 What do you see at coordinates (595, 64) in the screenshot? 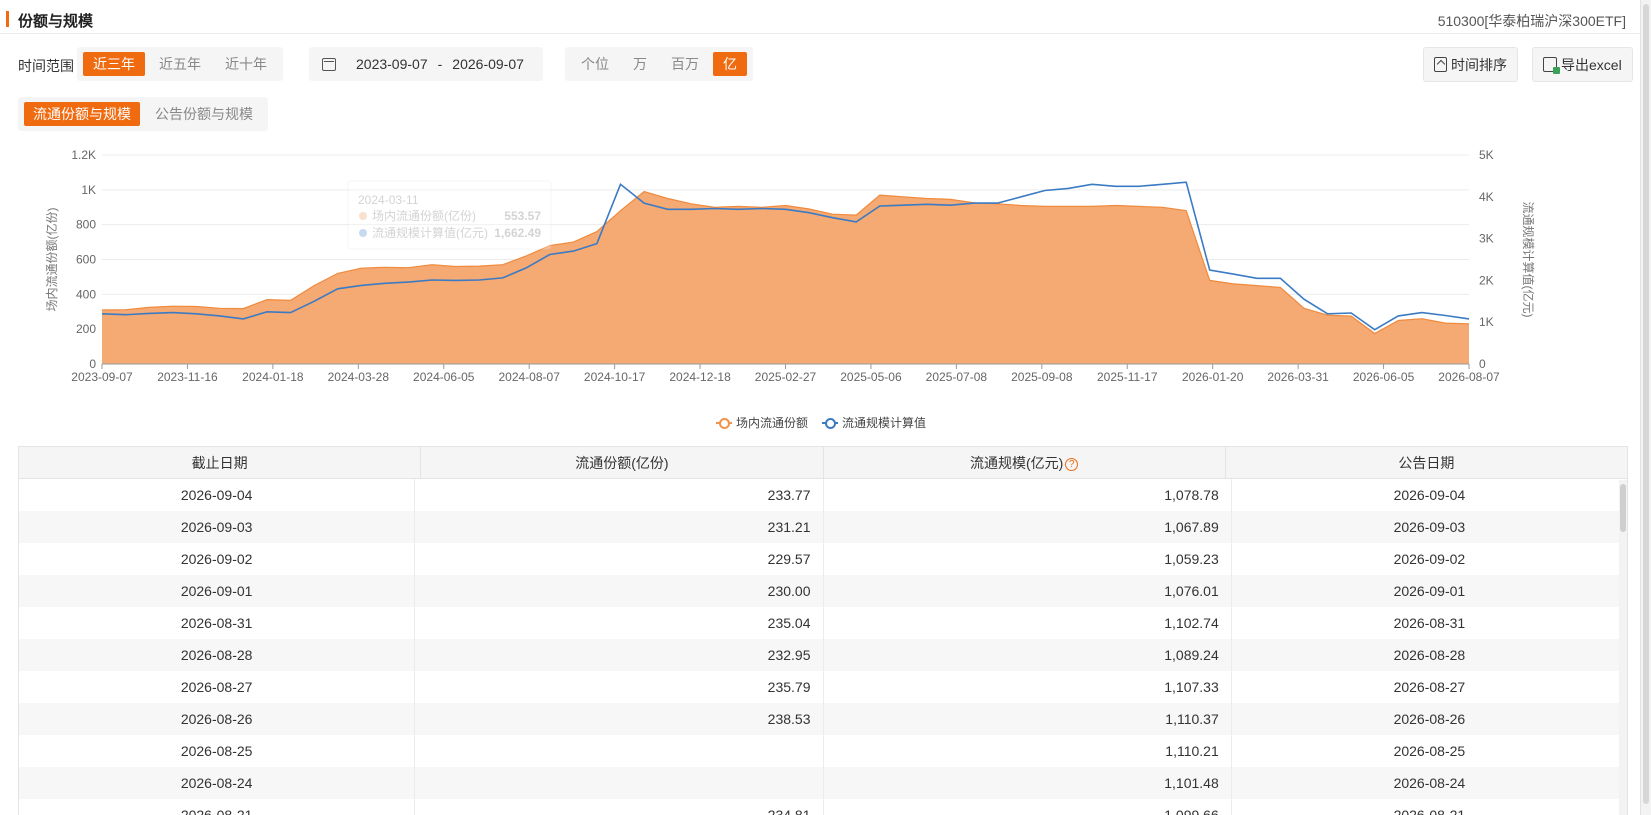
I see `unit-option-ones: 个位` at bounding box center [595, 64].